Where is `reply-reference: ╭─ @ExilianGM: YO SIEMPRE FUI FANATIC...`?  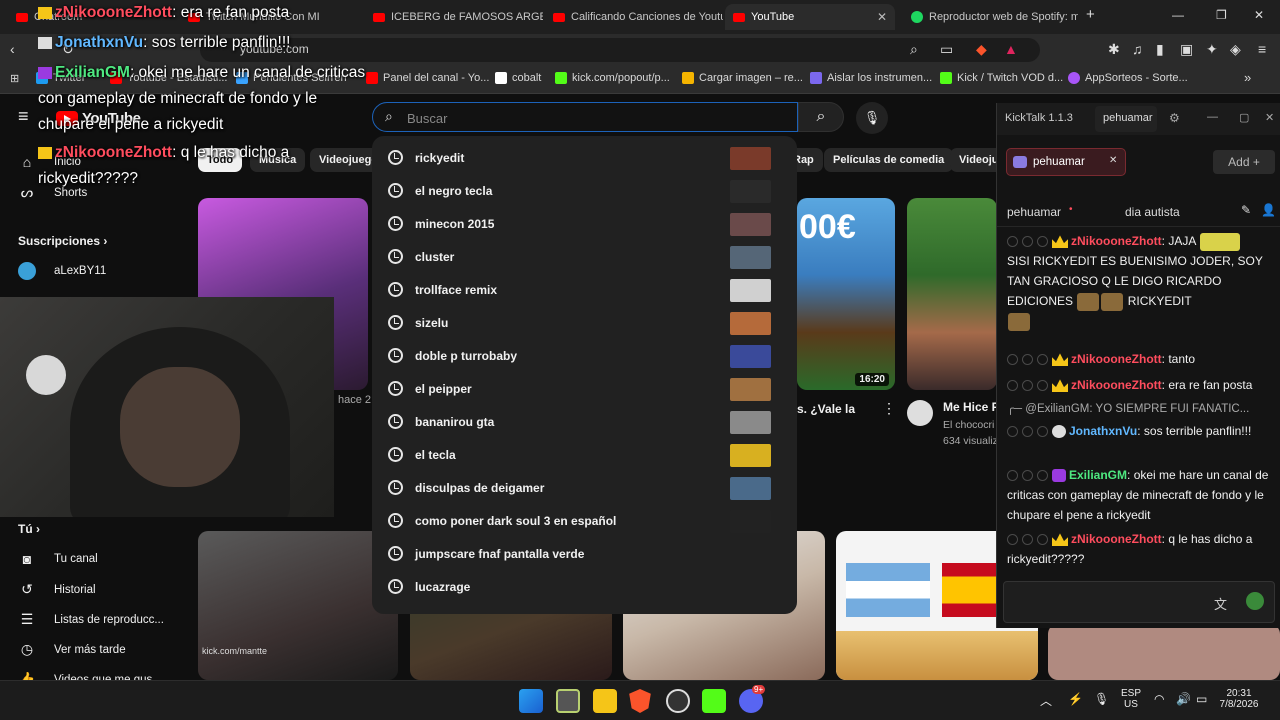 reply-reference: ╭─ @ExilianGM: YO SIEMPRE FUI FANATIC... is located at coordinates (1138, 409).